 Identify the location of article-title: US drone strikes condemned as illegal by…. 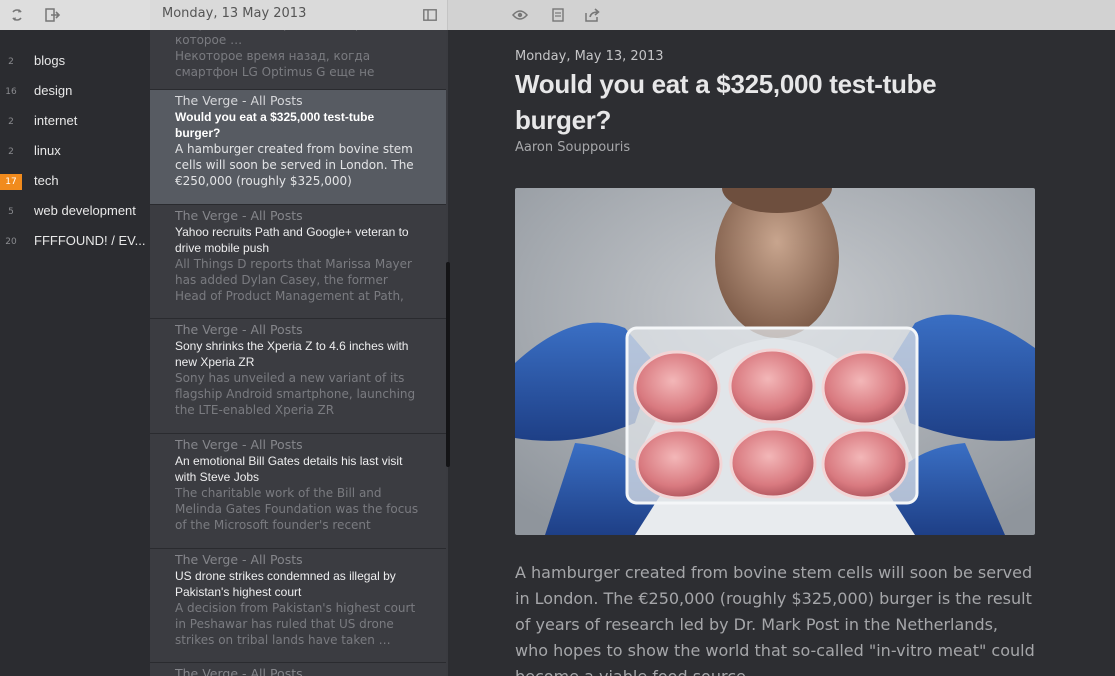
(285, 584).